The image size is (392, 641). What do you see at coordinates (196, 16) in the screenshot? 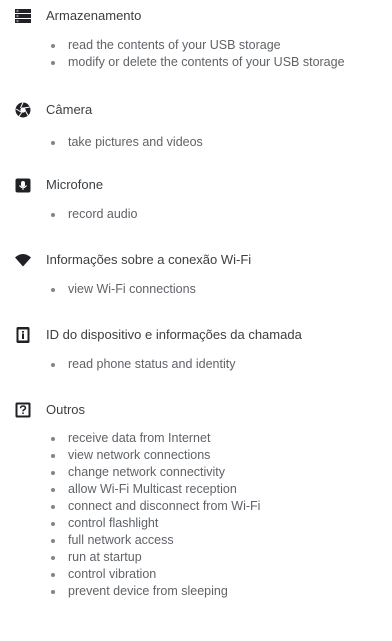
I see `group-header: Armazenamento` at bounding box center [196, 16].